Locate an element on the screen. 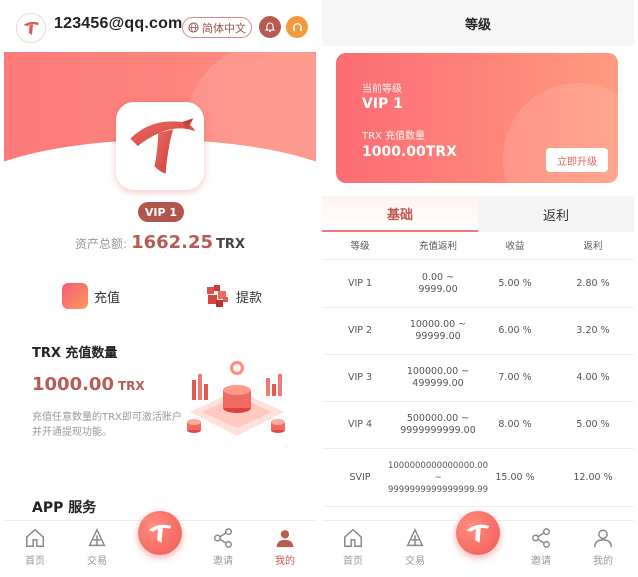 The height and width of the screenshot is (577, 638). page-title: 等级 is located at coordinates (478, 23).